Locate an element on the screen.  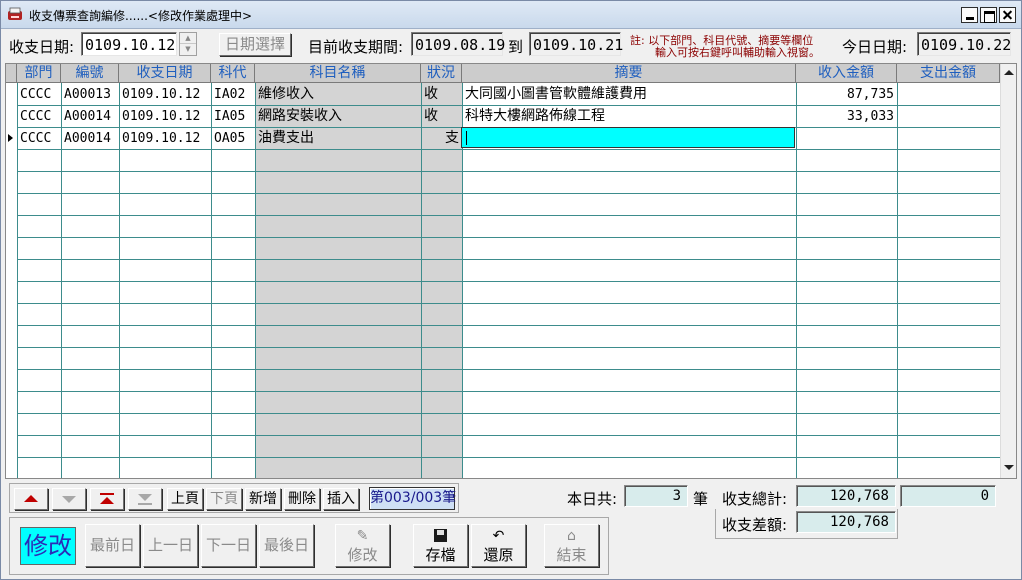
row1-date: 0109.10.12 is located at coordinates (165, 94).